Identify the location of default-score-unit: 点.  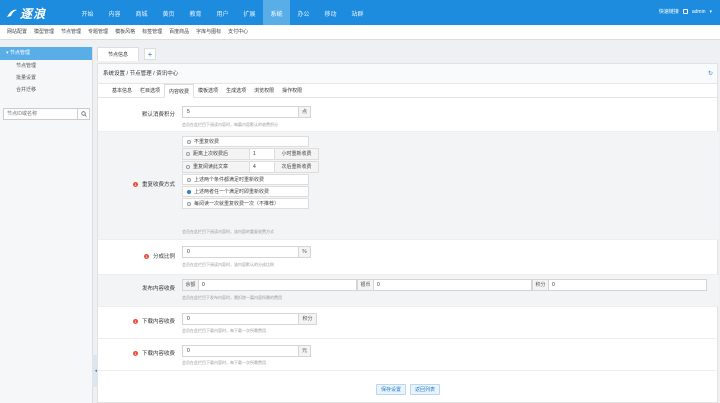
(305, 112).